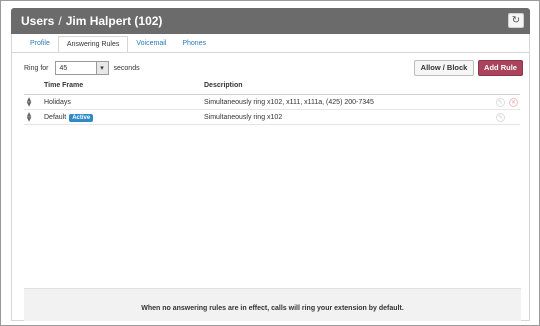 The height and width of the screenshot is (326, 540). Describe the element at coordinates (151, 44) in the screenshot. I see `tab-voicemail: Voicemail` at that location.